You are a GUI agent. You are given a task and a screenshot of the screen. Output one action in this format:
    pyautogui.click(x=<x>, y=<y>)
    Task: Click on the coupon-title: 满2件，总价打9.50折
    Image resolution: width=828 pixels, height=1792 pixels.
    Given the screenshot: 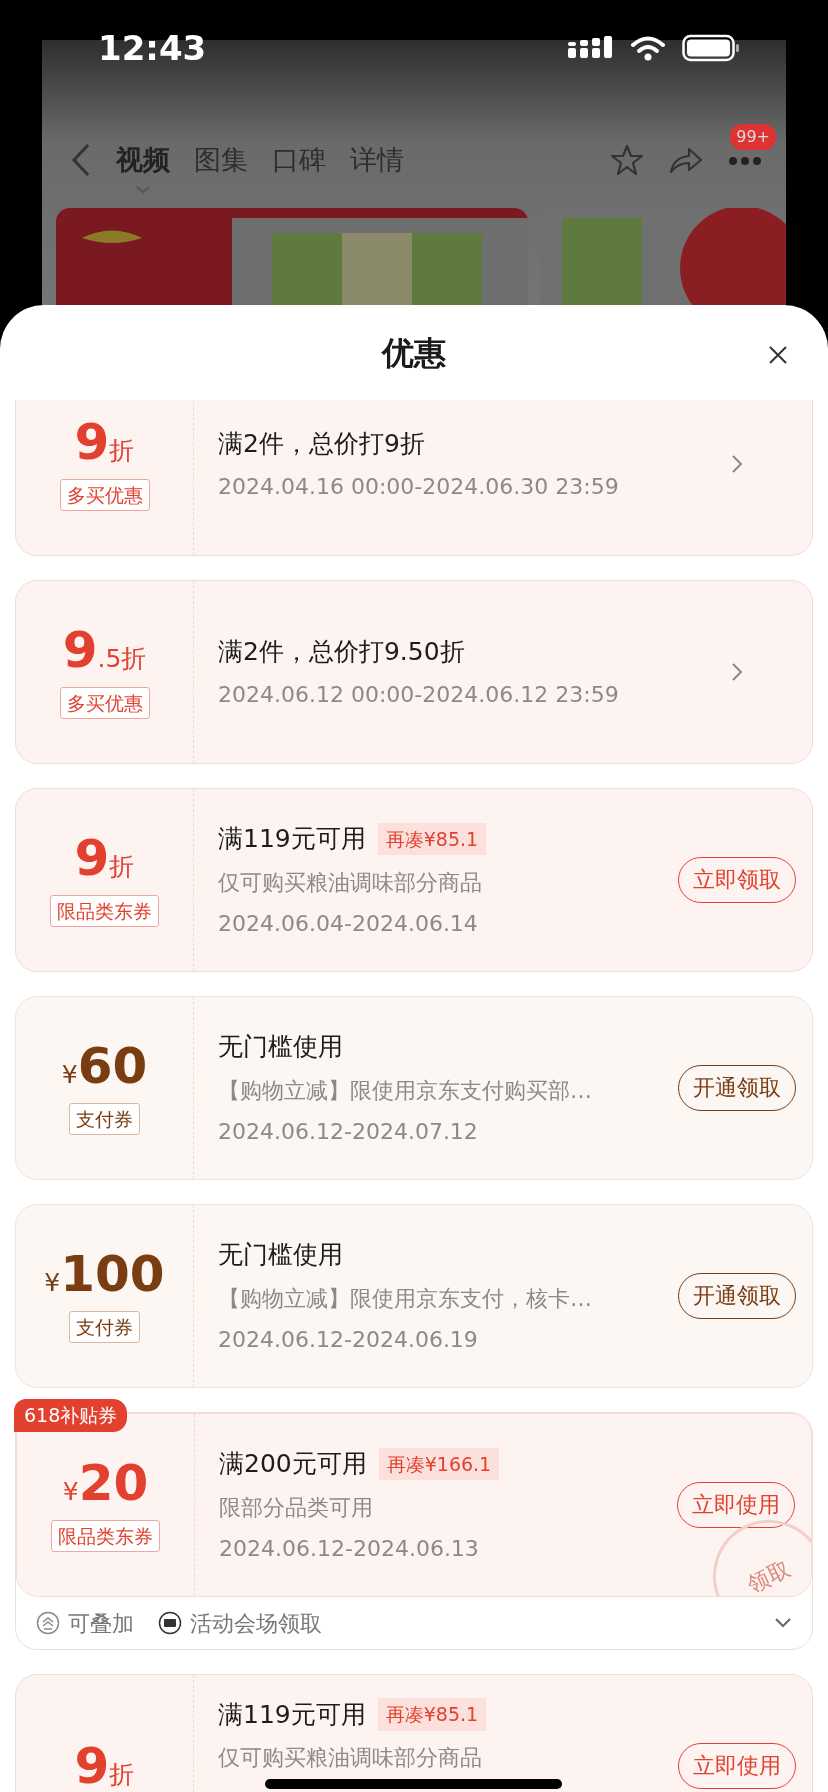 What is the action you would take?
    pyautogui.click(x=341, y=651)
    